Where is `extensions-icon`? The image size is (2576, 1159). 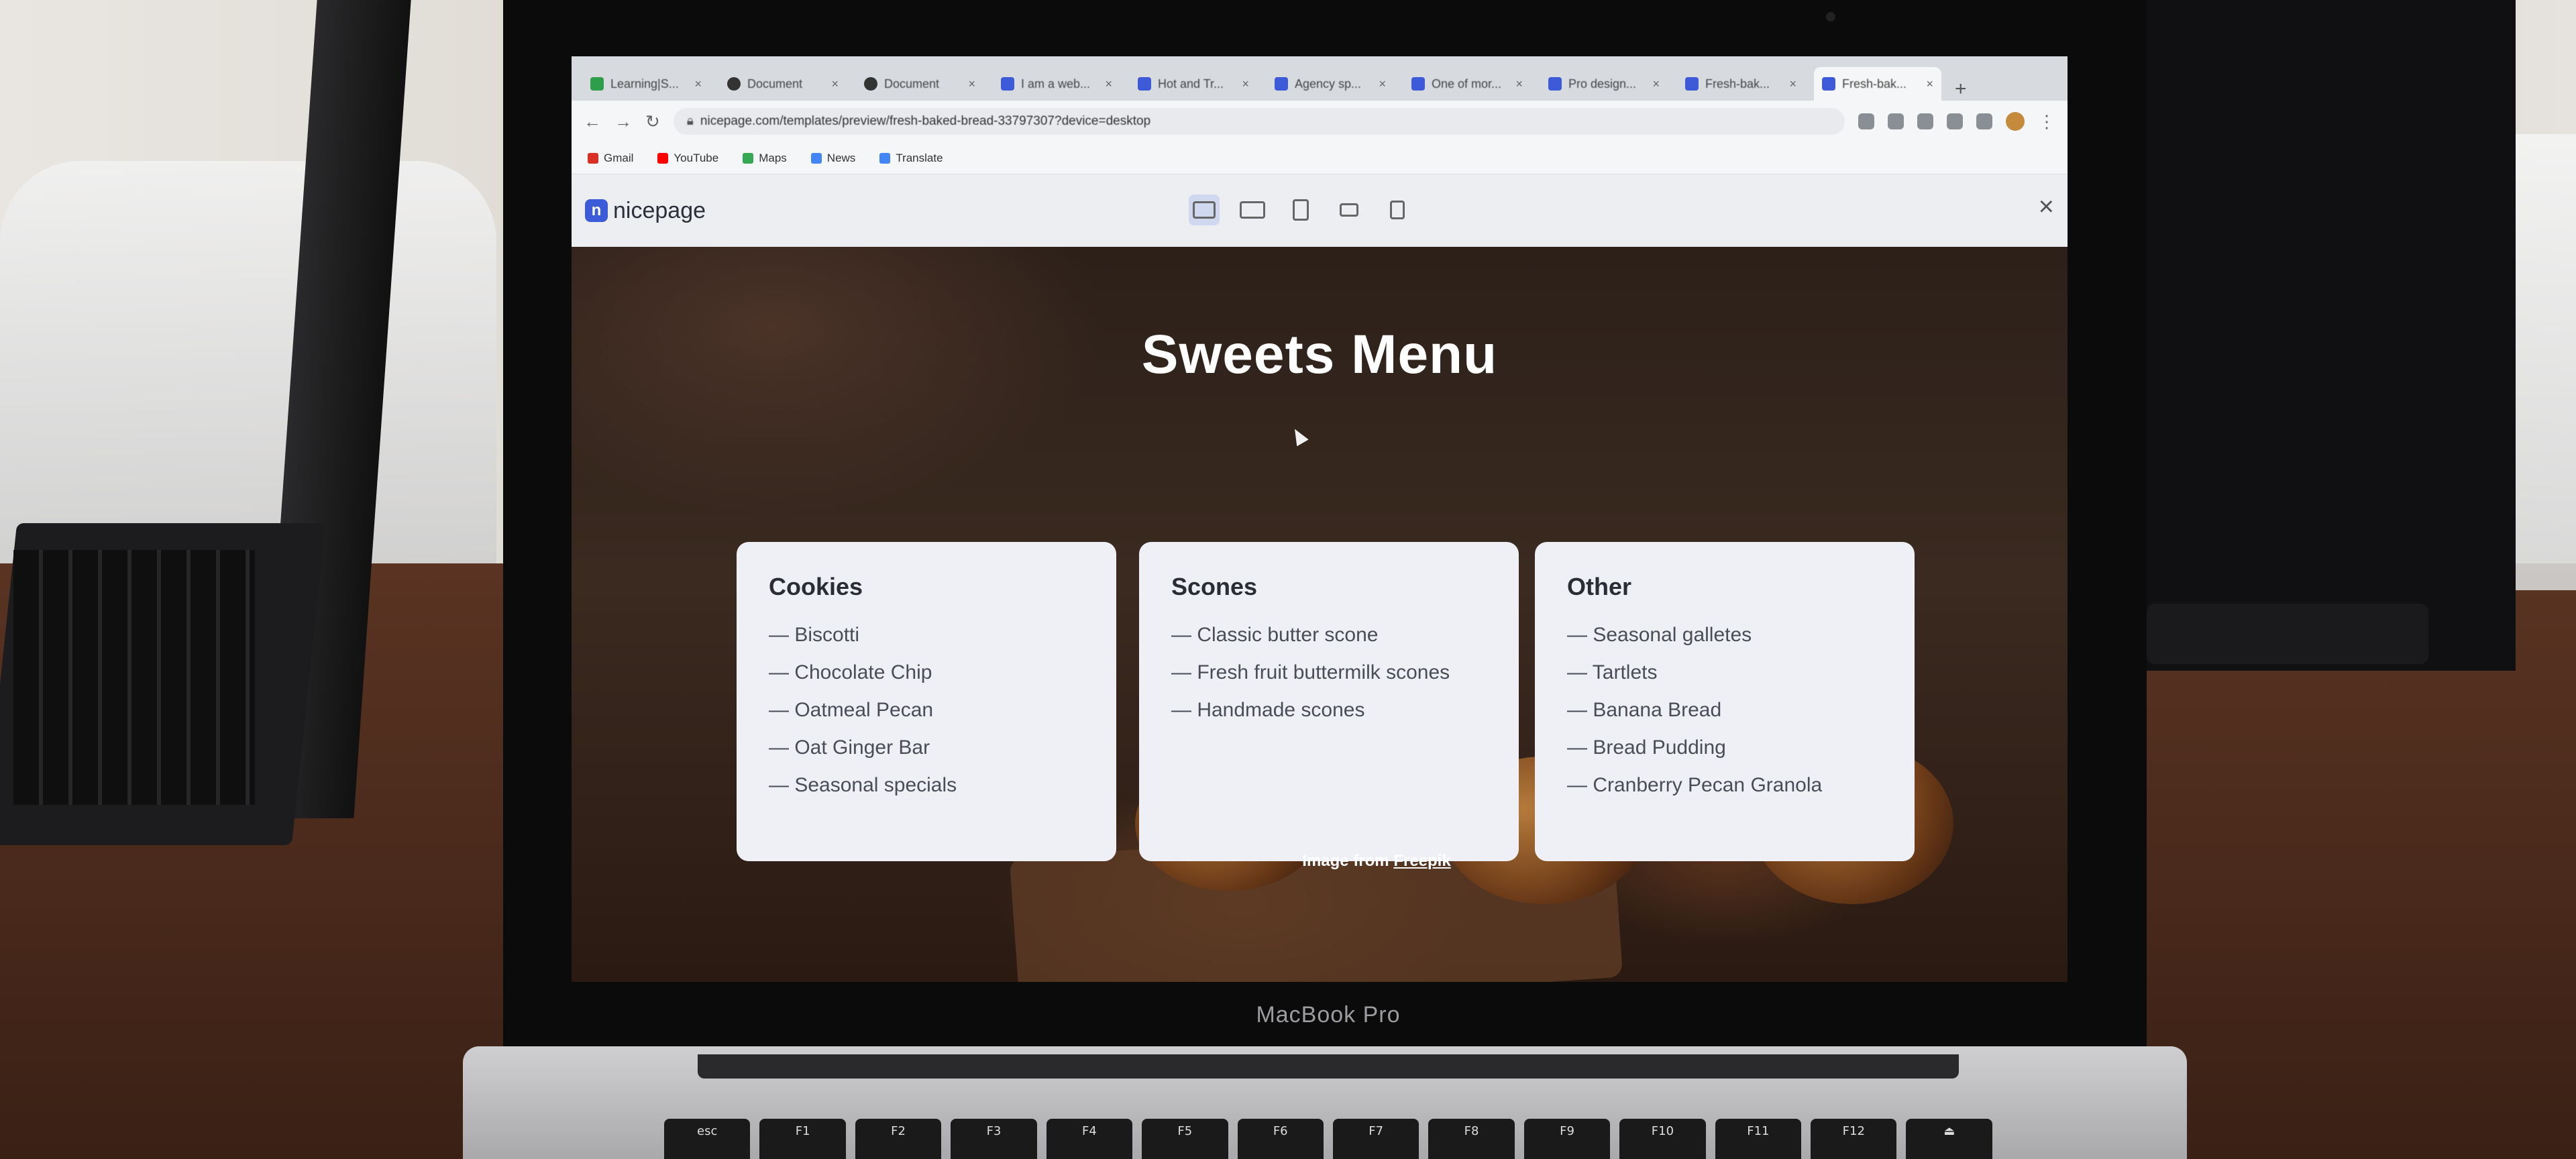 extensions-icon is located at coordinates (1925, 121).